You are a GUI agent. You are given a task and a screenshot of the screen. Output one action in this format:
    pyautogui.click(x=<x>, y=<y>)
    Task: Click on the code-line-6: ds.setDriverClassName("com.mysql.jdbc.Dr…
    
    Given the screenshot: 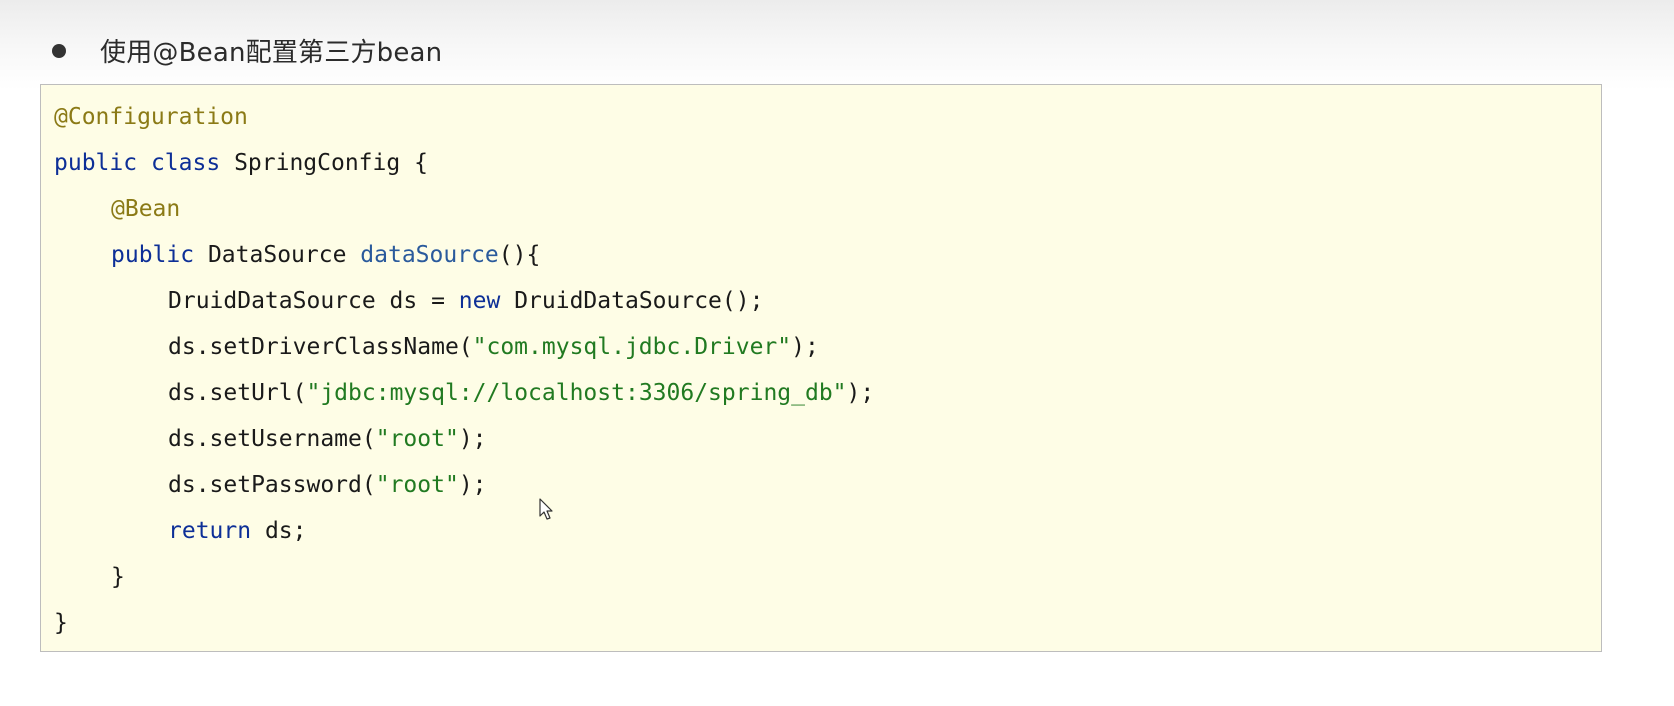 What is the action you would take?
    pyautogui.click(x=493, y=347)
    